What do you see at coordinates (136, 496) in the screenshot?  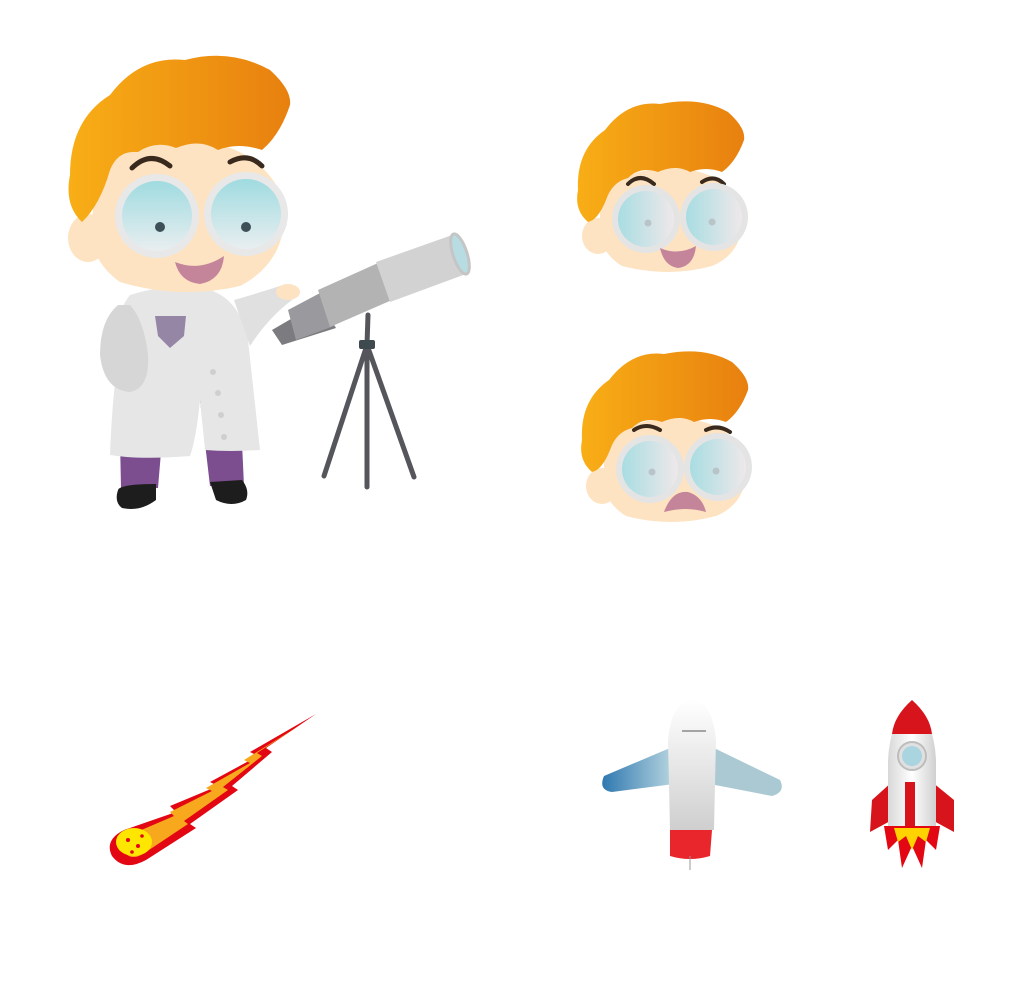 I see `left-shoe` at bounding box center [136, 496].